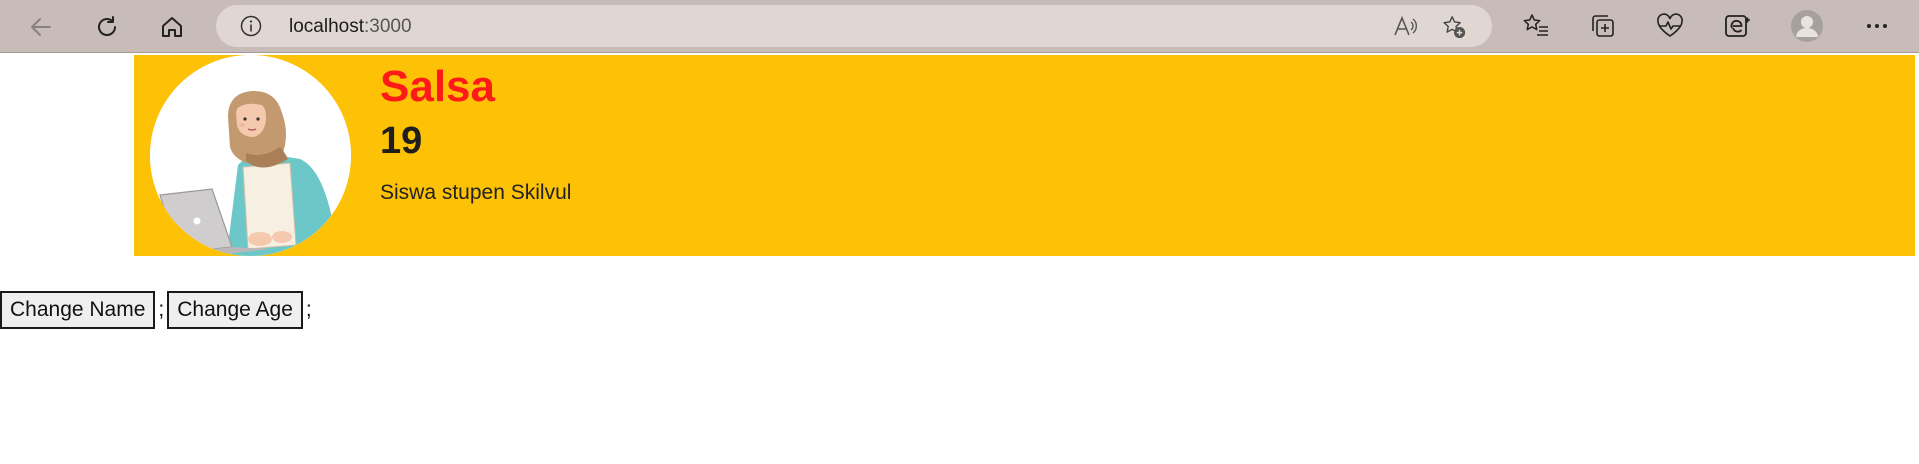 The width and height of the screenshot is (1919, 464). I want to click on back-arrow-icon, so click(41, 27).